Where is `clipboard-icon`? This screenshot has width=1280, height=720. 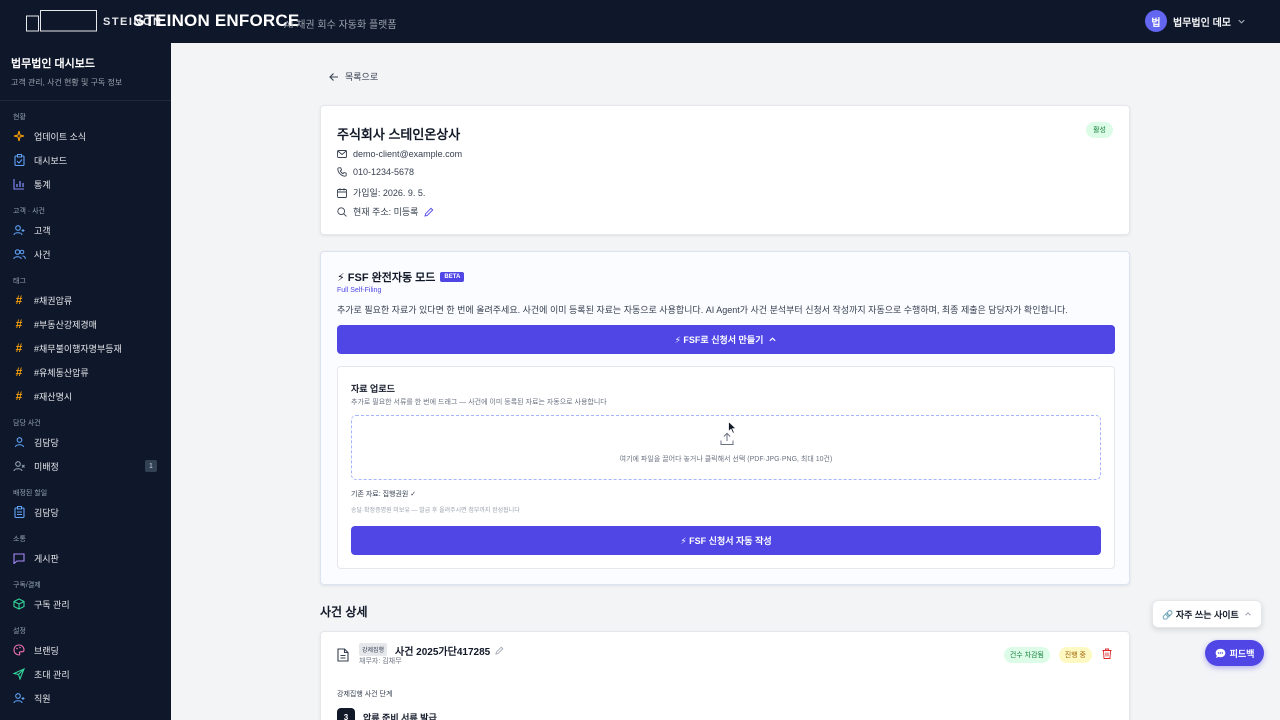 clipboard-icon is located at coordinates (19, 160).